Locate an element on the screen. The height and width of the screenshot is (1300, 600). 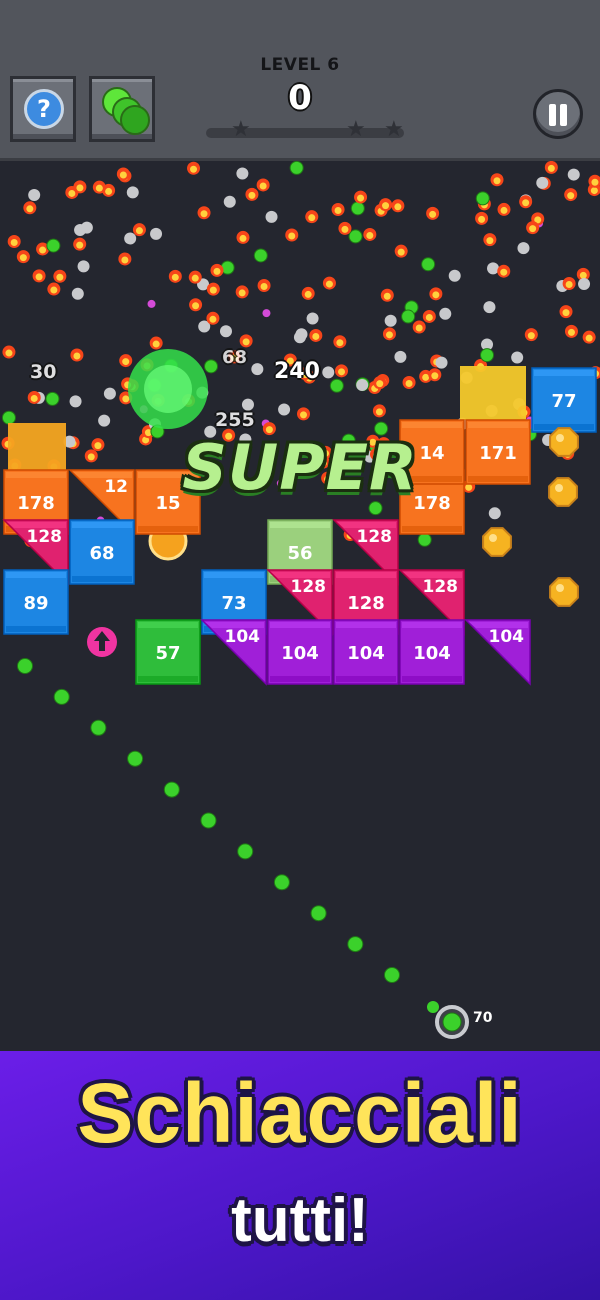
brick-hp-label: 73 is located at coordinates (233, 603).